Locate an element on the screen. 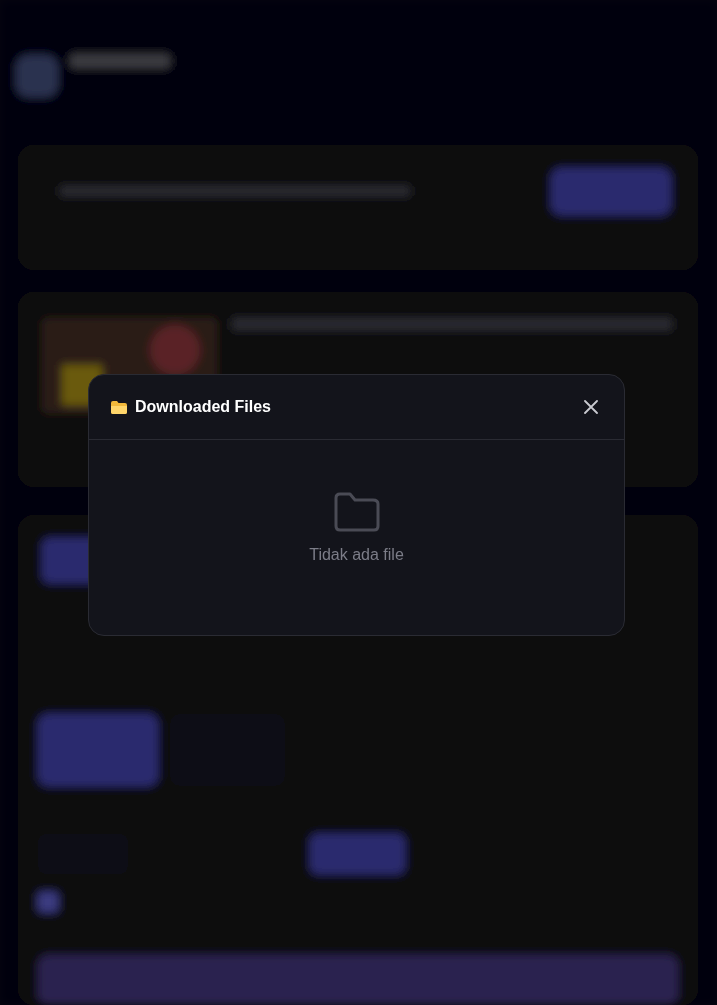 Image resolution: width=717 pixels, height=1005 pixels. dialog-title: Downloaded Files is located at coordinates (203, 407).